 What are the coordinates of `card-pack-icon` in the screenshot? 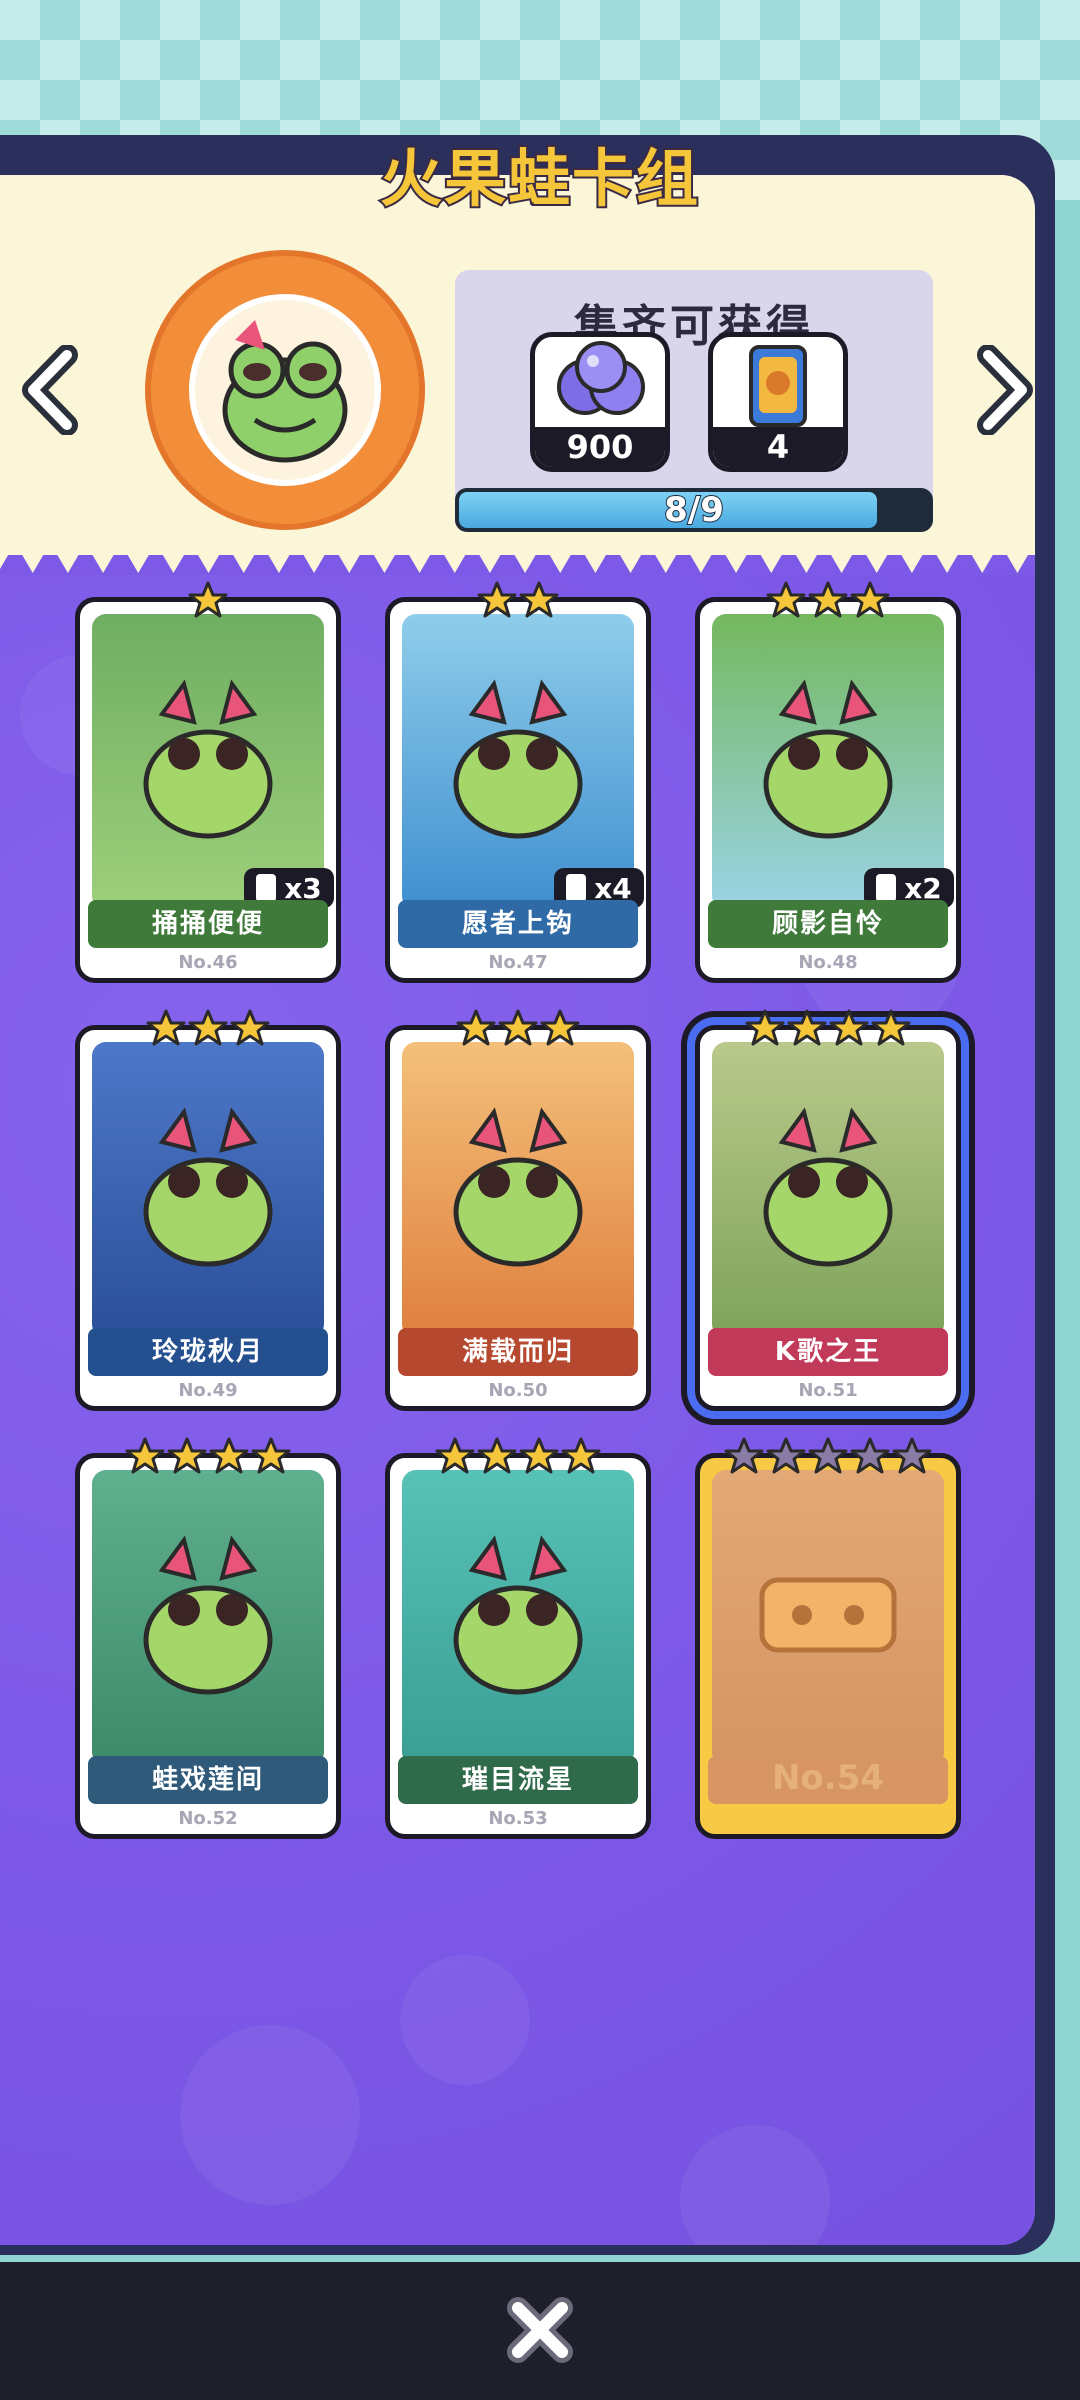 It's located at (778, 386).